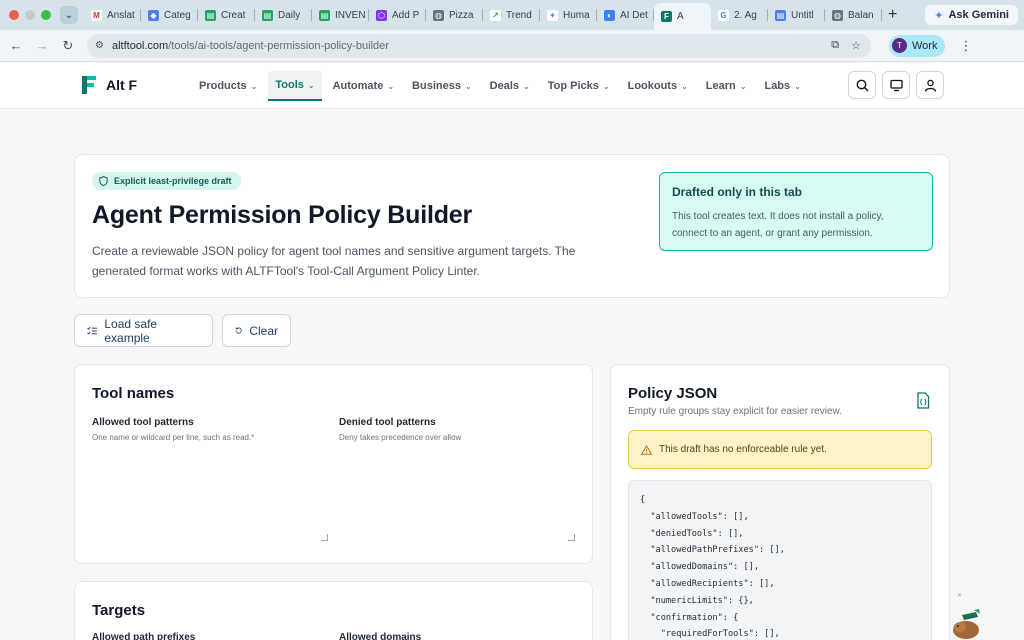 This screenshot has height=640, width=1024. What do you see at coordinates (939, 15) in the screenshot?
I see `gemini-sparkle-icon: ✦` at bounding box center [939, 15].